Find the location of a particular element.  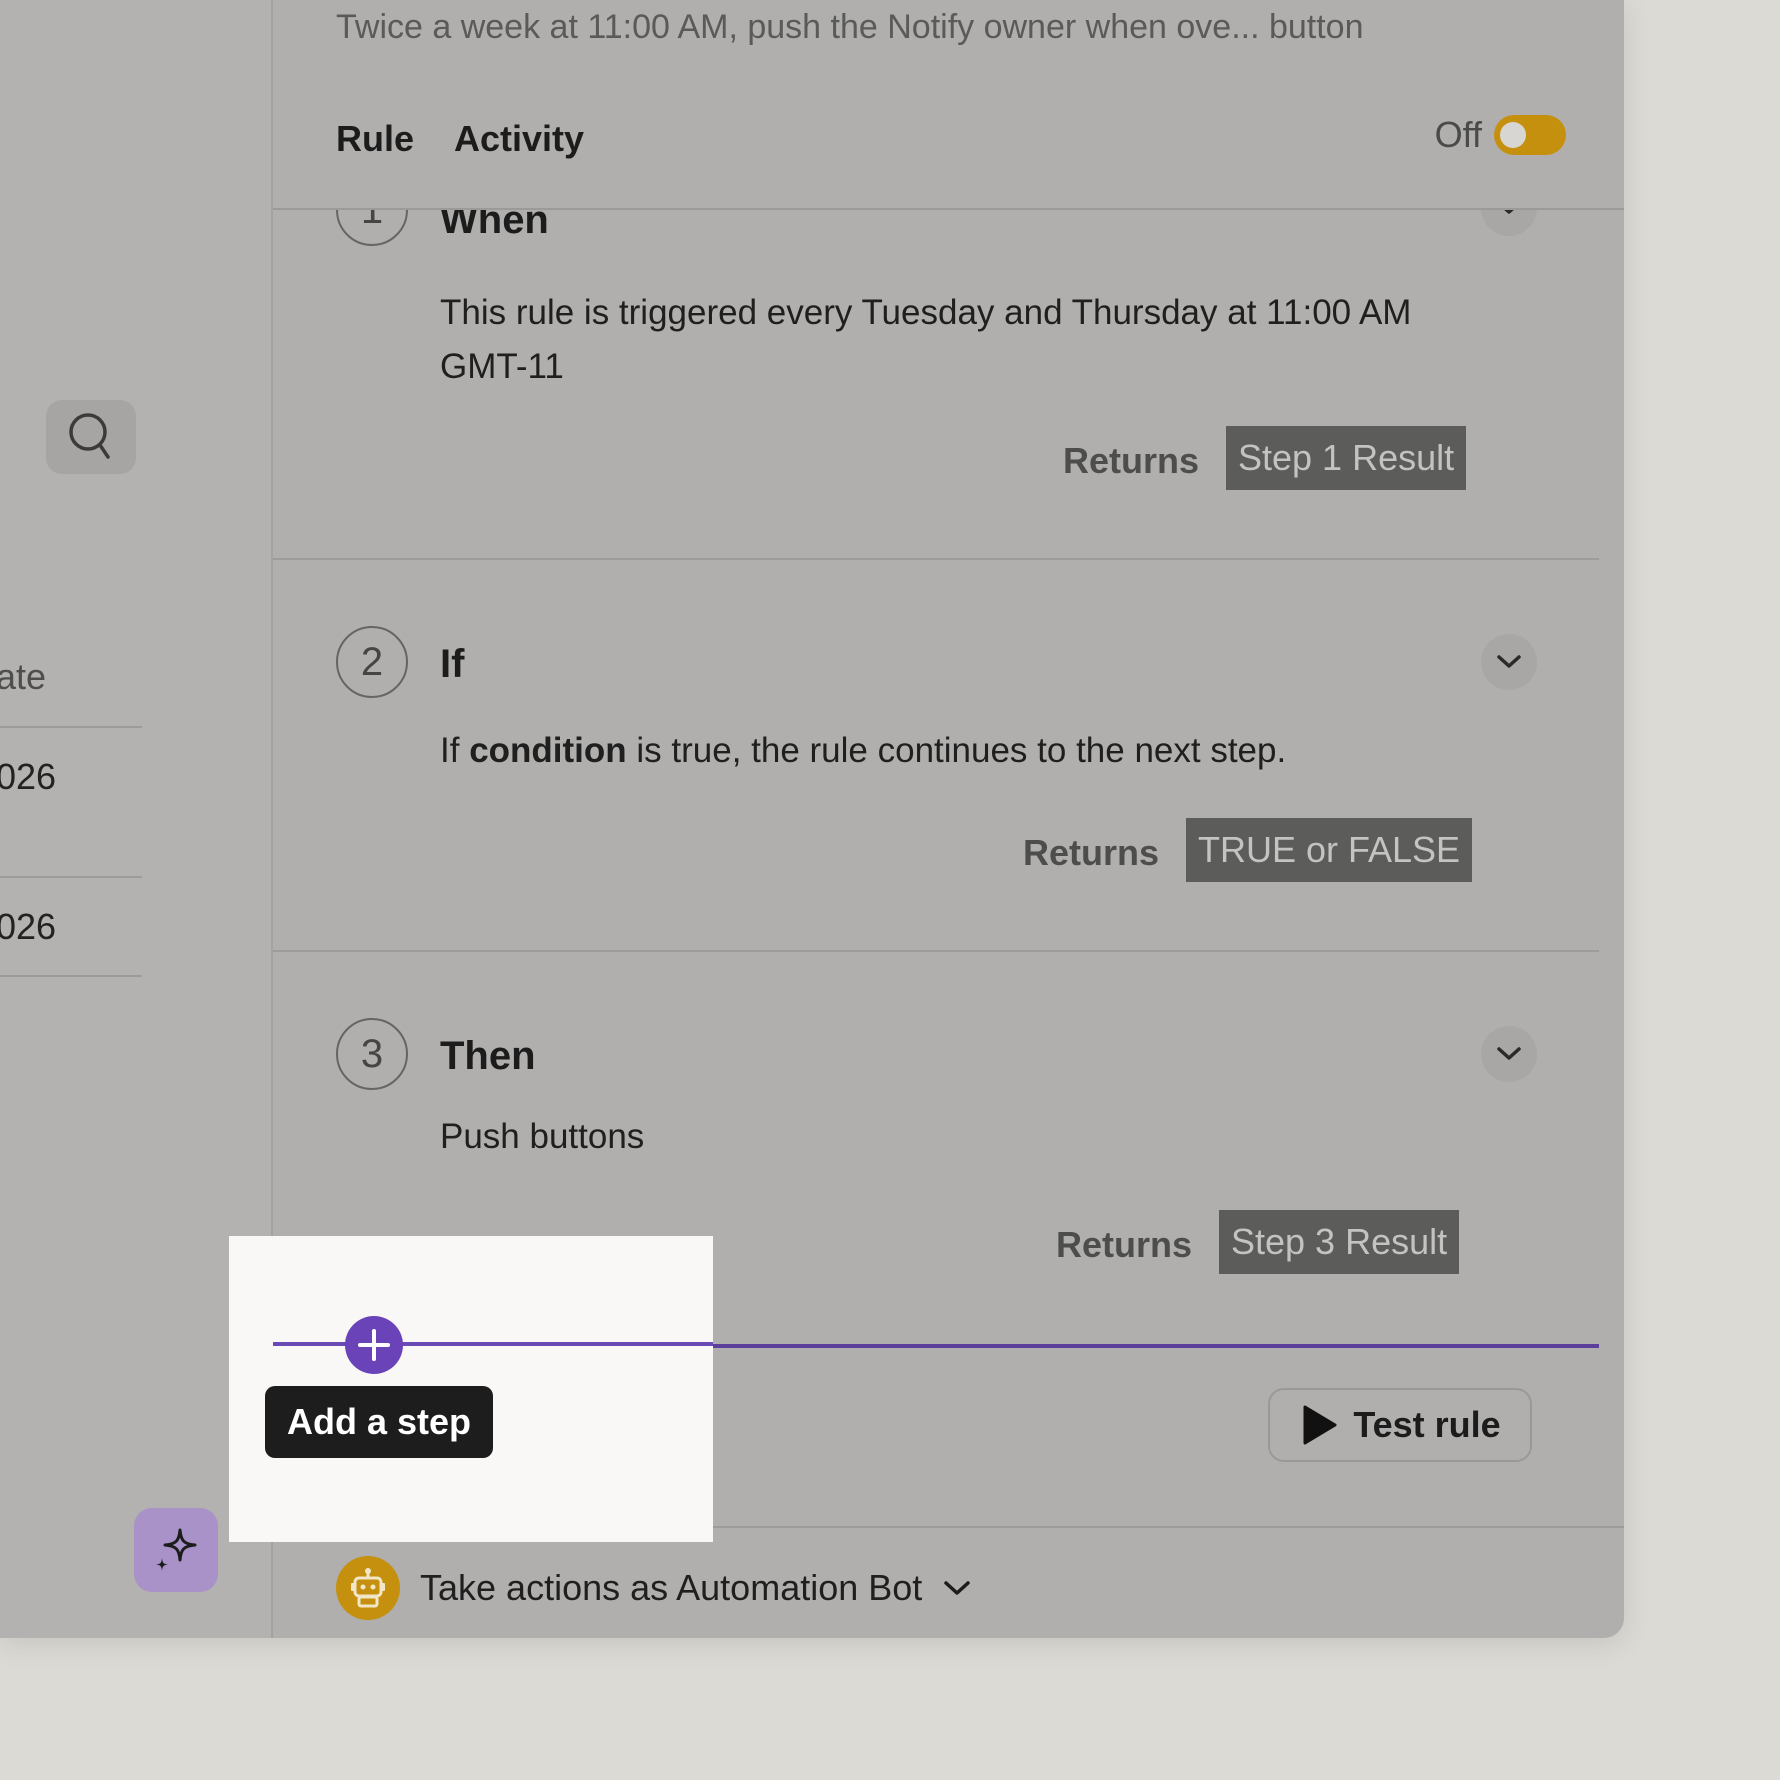

desc-text: If is located at coordinates (455, 750).